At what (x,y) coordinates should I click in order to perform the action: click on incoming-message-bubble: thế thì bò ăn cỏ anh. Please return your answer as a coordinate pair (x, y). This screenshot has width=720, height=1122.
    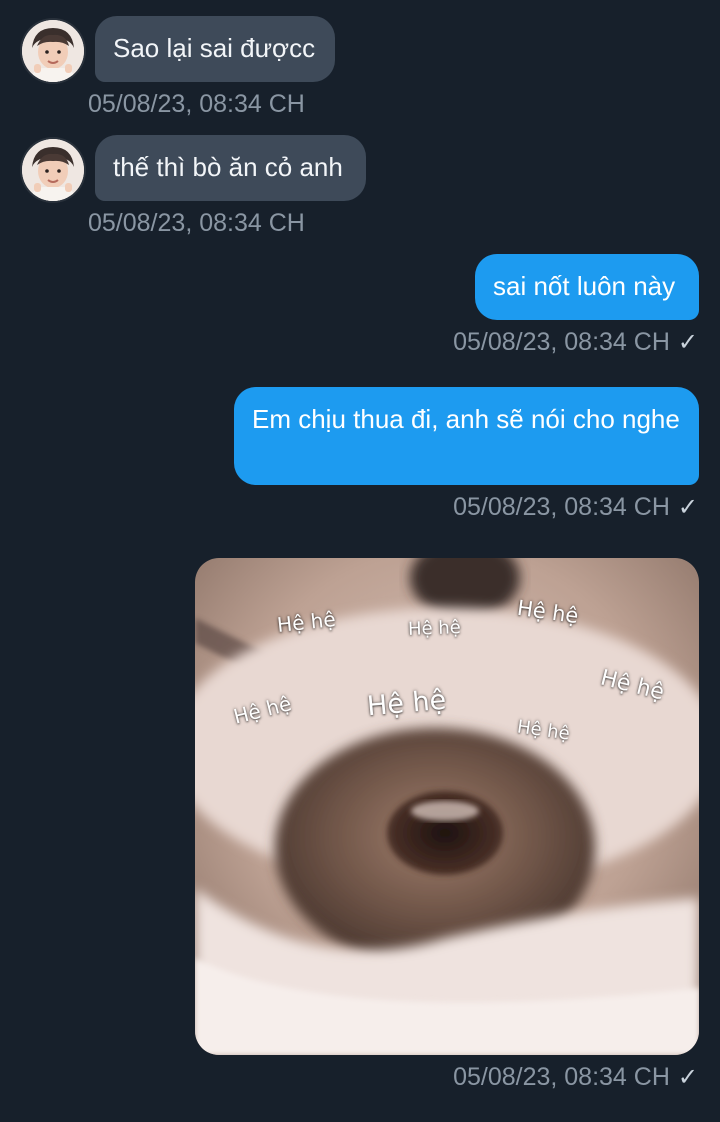
    Looking at the image, I should click on (230, 168).